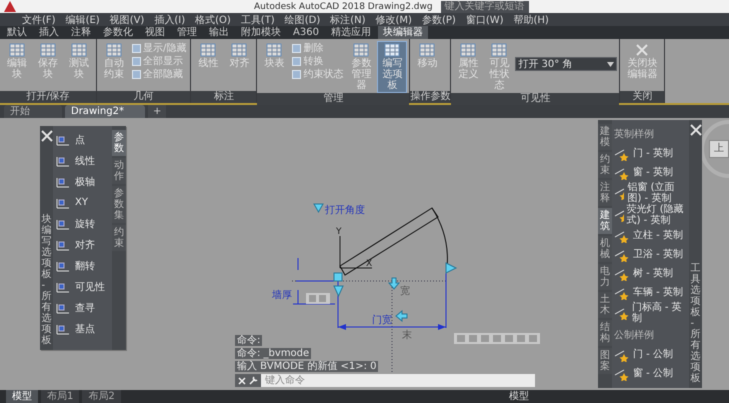 The height and width of the screenshot is (403, 729). Describe the element at coordinates (634, 135) in the screenshot. I see `section-title: 英制样例` at that location.